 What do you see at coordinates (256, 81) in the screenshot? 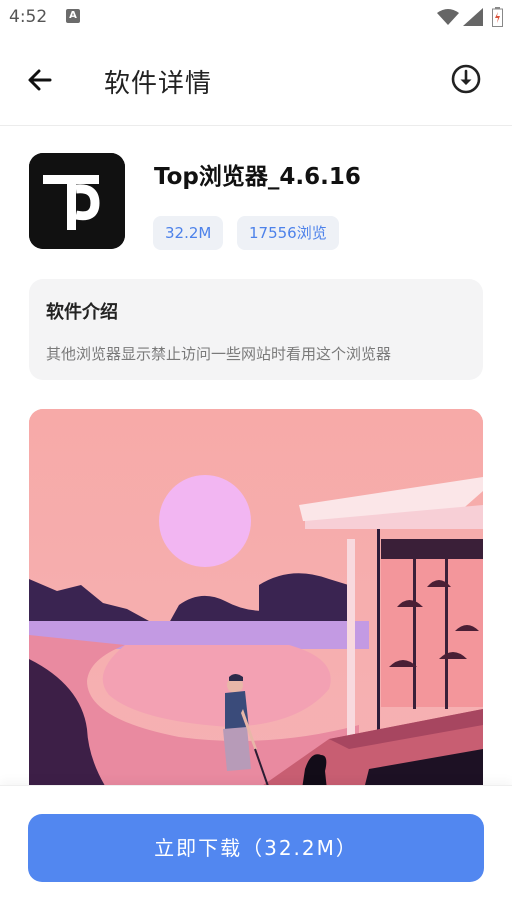
I see `app-bar: 软件详情` at bounding box center [256, 81].